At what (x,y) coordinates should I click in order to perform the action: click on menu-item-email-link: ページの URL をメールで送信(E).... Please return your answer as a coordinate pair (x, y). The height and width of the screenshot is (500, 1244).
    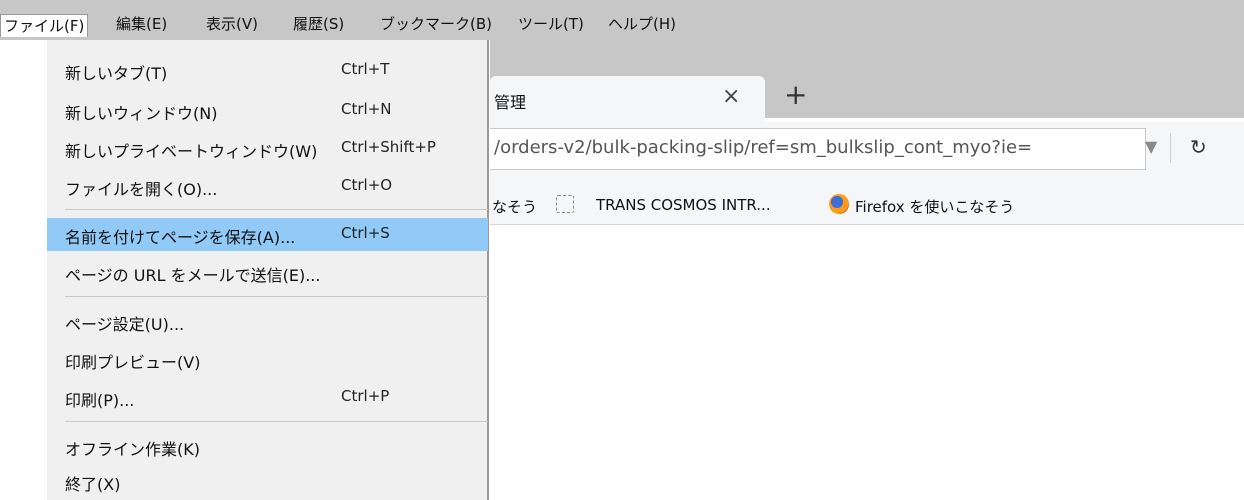
    Looking at the image, I should click on (267, 272).